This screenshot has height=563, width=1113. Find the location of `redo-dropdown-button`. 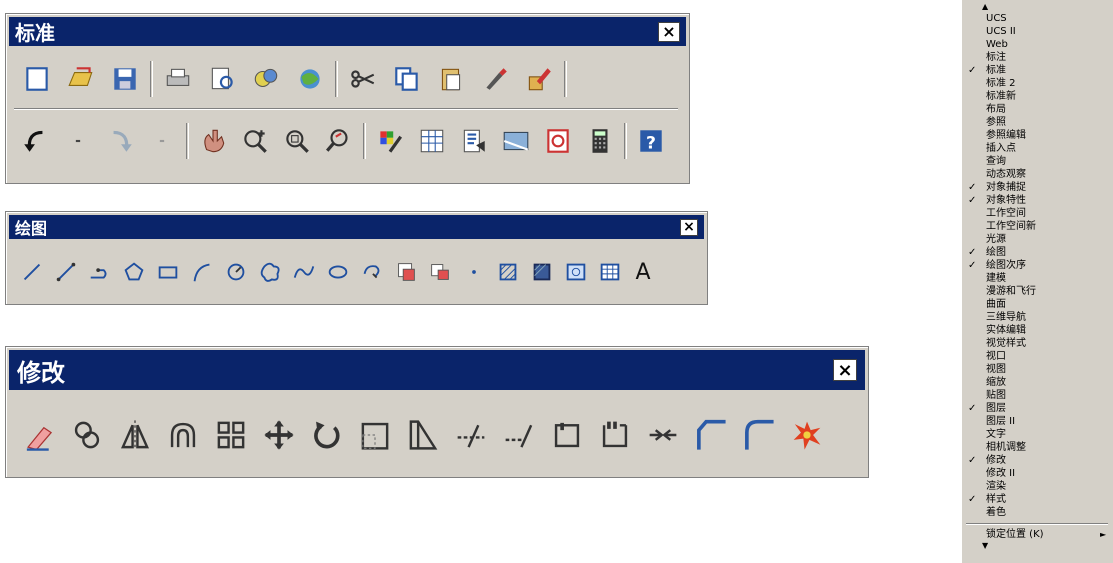

redo-dropdown-button is located at coordinates (162, 141).